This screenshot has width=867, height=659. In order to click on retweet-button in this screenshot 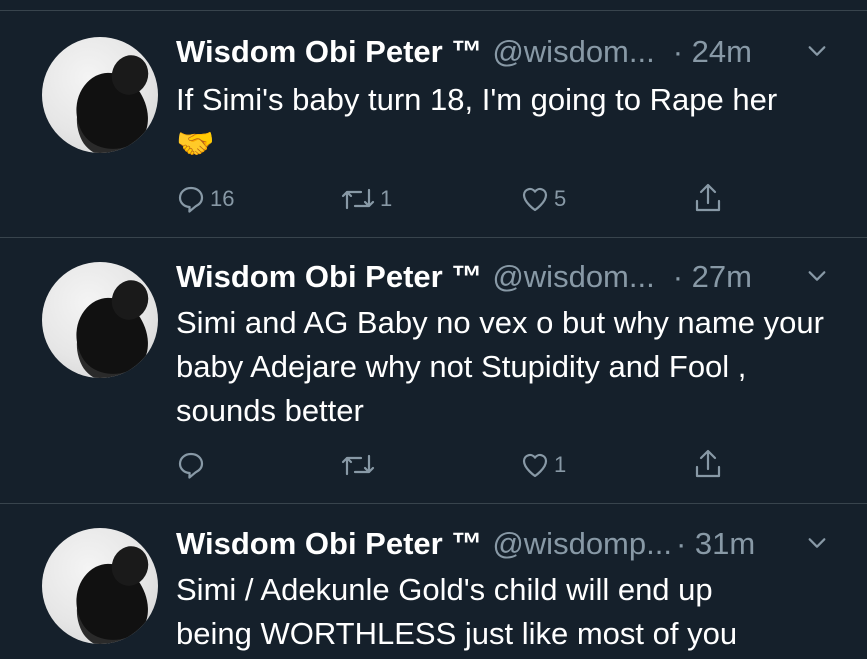, I will do `click(360, 465)`.